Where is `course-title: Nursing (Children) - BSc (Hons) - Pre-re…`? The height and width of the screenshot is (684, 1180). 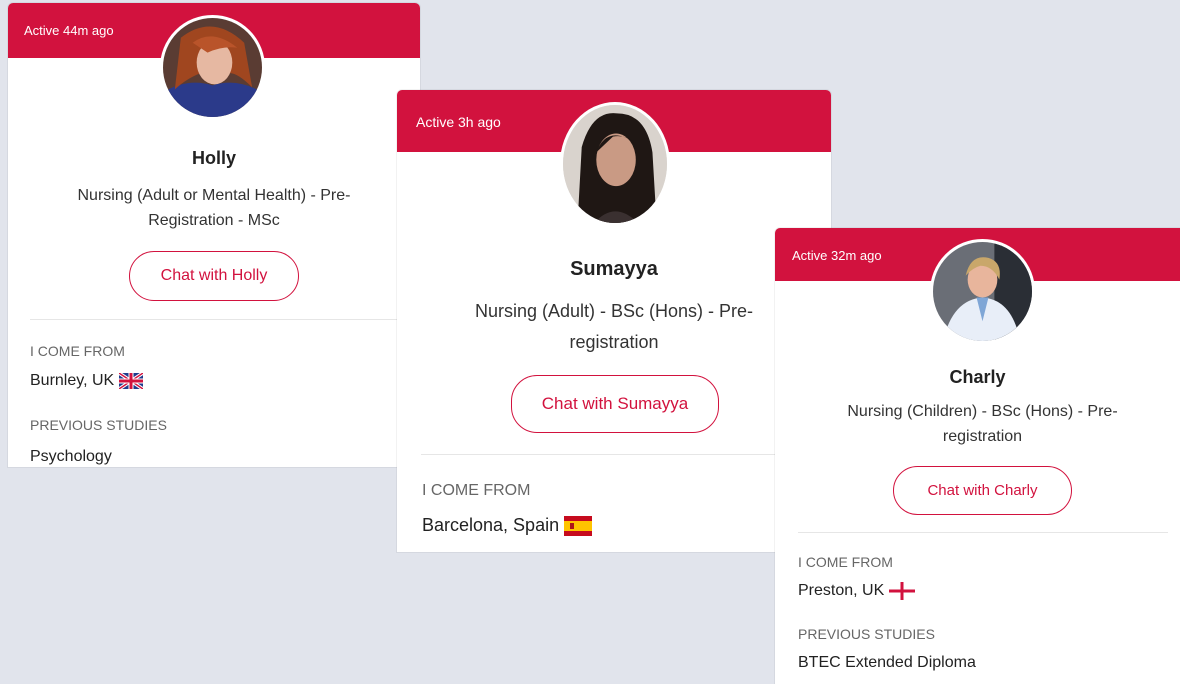 course-title: Nursing (Children) - BSc (Hons) - Pre-re… is located at coordinates (982, 424).